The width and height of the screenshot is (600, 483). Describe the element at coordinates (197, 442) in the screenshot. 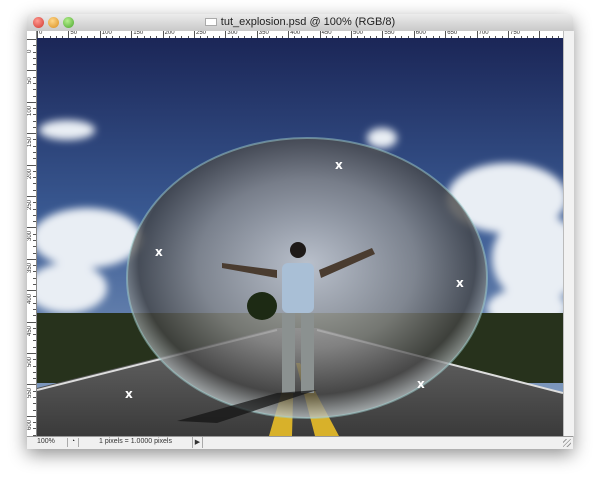

I see `triangle-right-icon: ▶` at that location.